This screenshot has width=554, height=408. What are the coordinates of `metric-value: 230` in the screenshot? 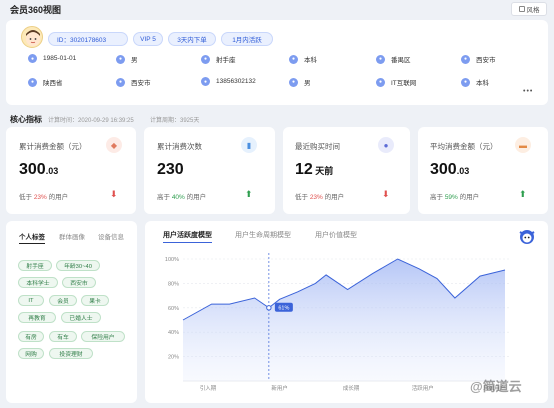 It's located at (170, 169).